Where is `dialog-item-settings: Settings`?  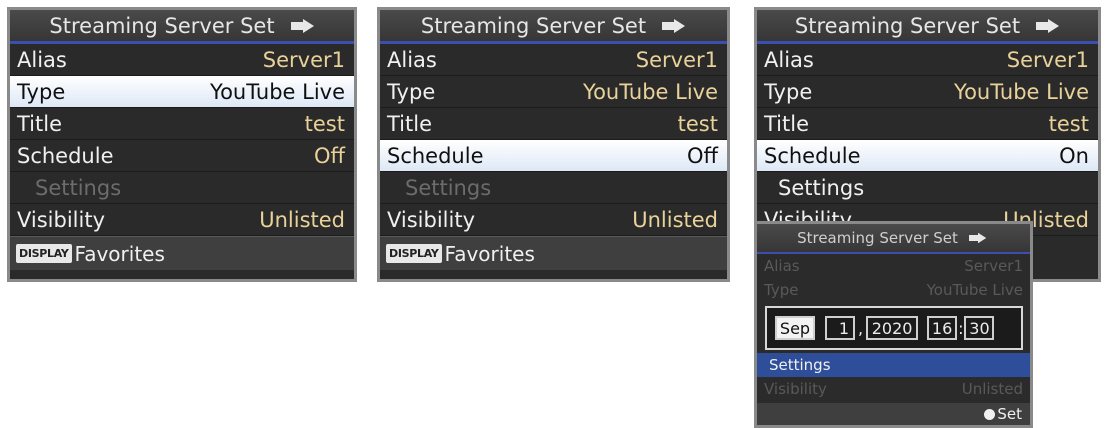 dialog-item-settings: Settings is located at coordinates (893, 365).